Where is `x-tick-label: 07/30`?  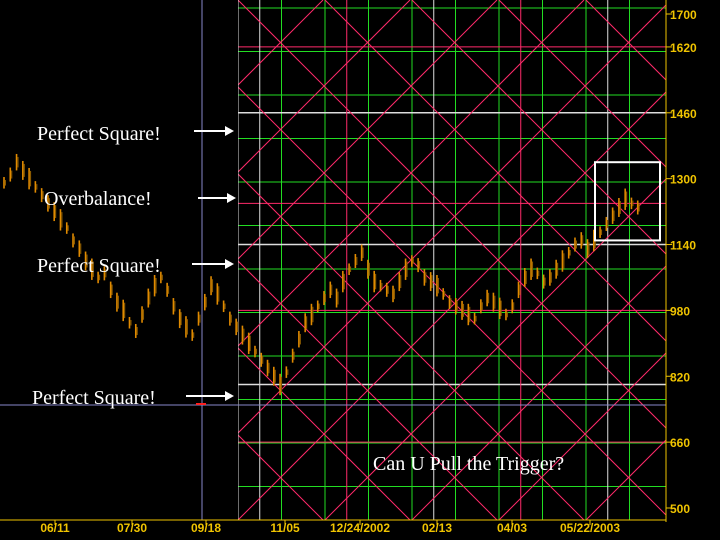 x-tick-label: 07/30 is located at coordinates (132, 528).